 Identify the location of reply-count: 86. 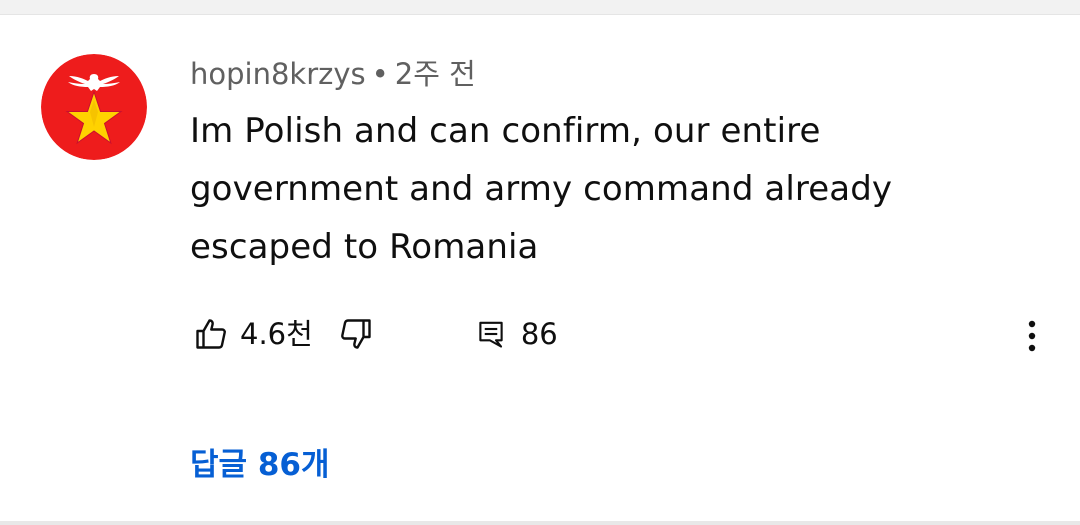
(539, 334).